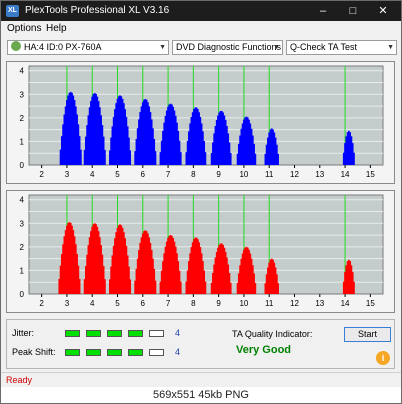 Image resolution: width=402 pixels, height=404 pixels. I want to click on status-bar: Ready, so click(201, 379).